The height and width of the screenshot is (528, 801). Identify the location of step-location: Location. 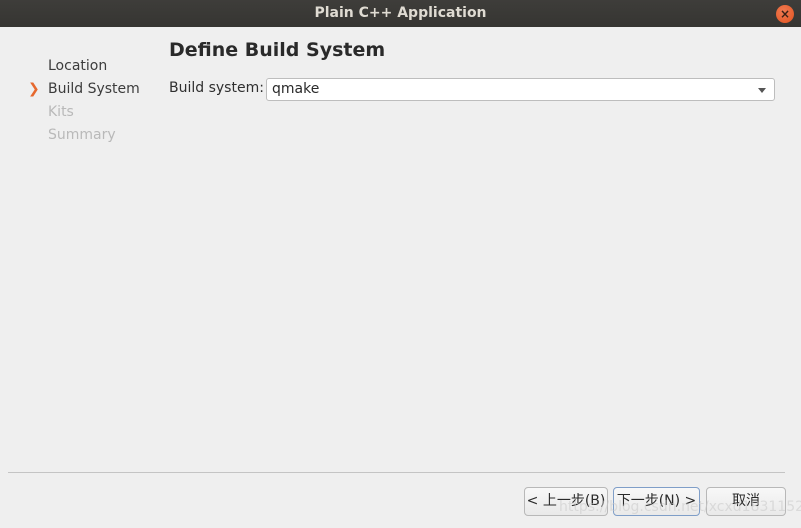
(84, 67).